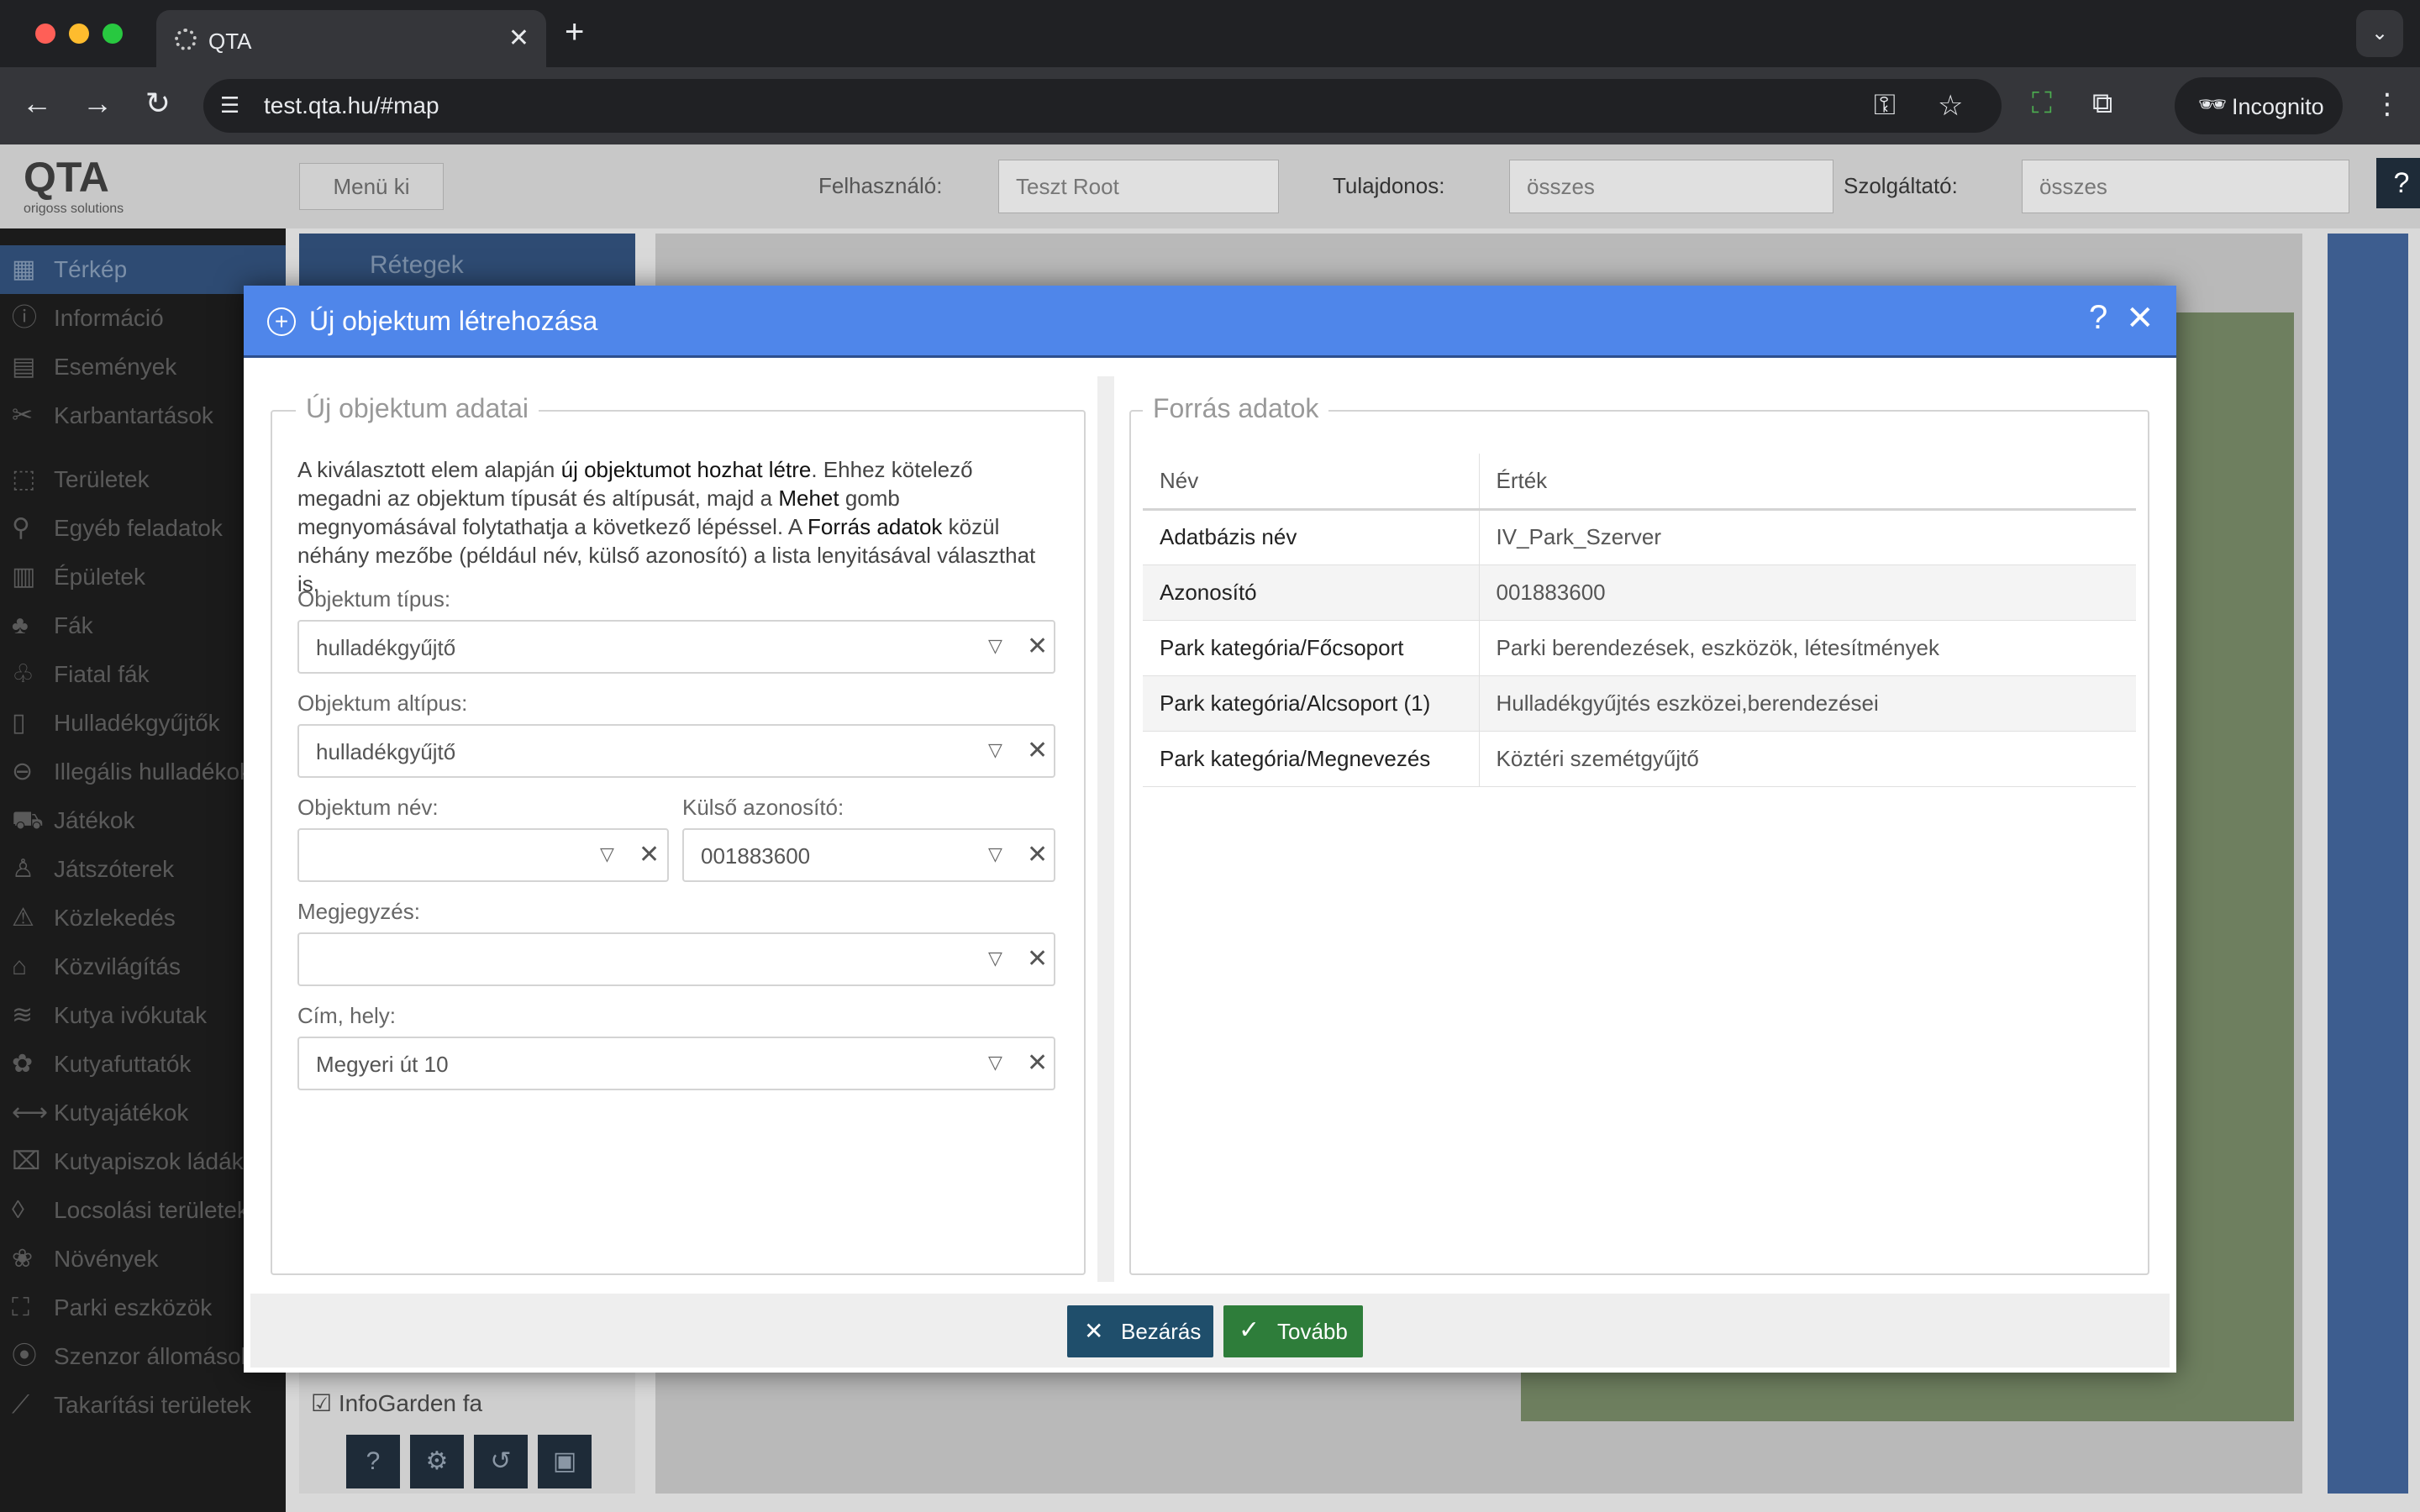  Describe the element at coordinates (113, 34) in the screenshot. I see `window-zoom-dot` at that location.